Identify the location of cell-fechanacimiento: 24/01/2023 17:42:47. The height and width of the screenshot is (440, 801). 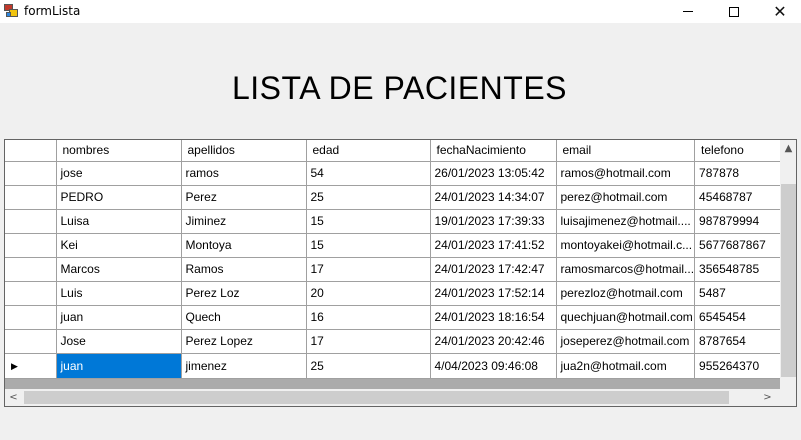
(493, 269).